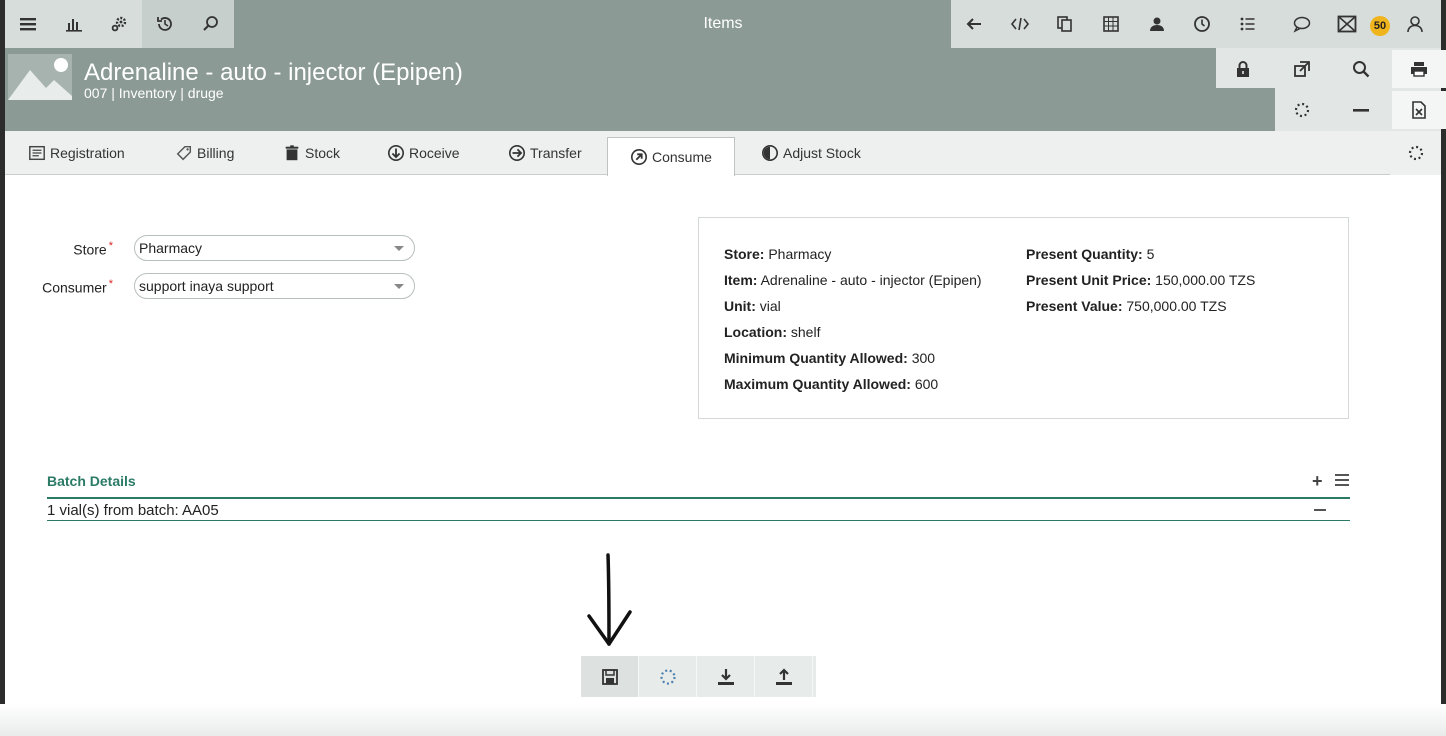 This screenshot has width=1446, height=736. I want to click on store-select: Pharmacy, so click(274, 248).